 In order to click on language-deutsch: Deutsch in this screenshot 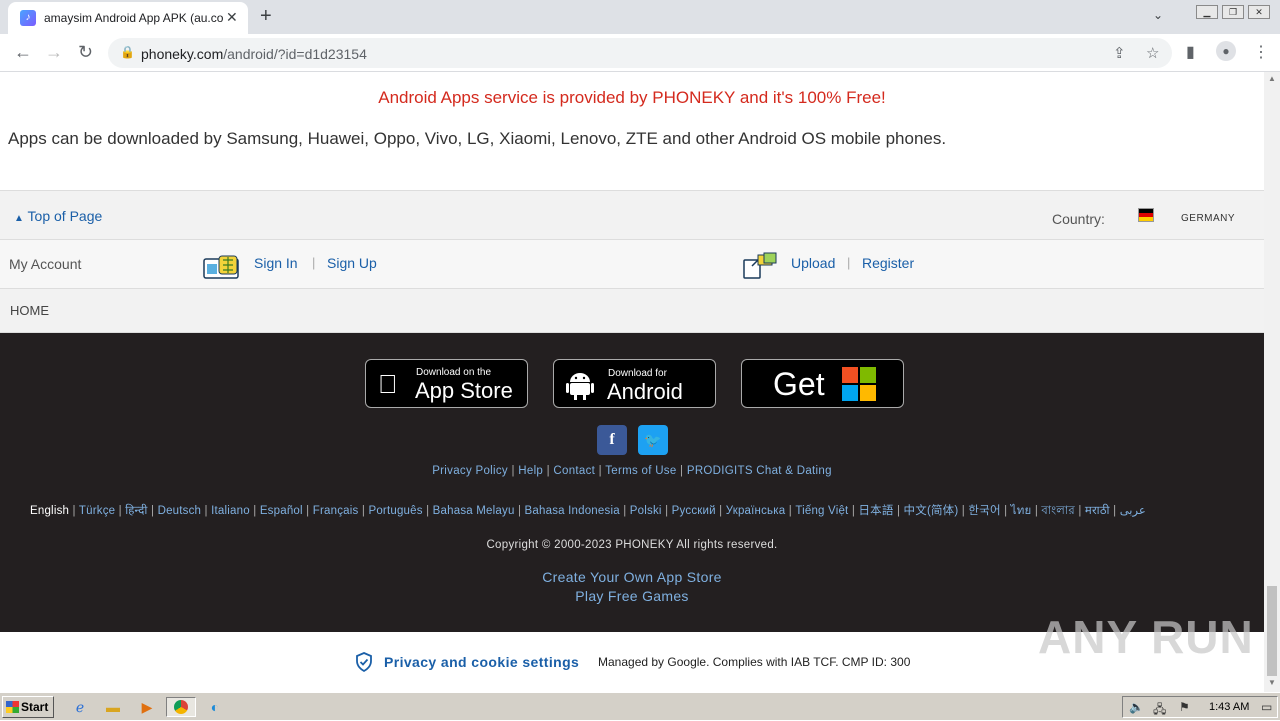, I will do `click(180, 511)`.